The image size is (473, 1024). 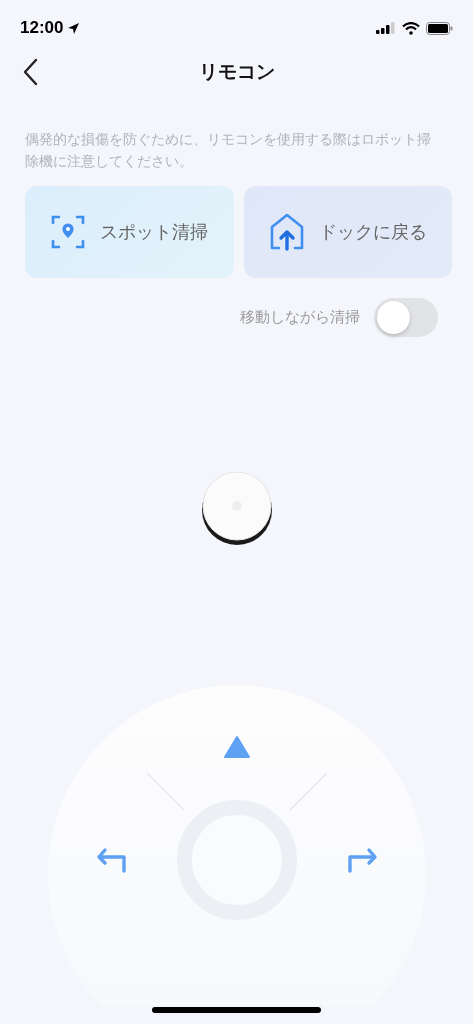 I want to click on turn-right-icon, so click(x=361, y=860).